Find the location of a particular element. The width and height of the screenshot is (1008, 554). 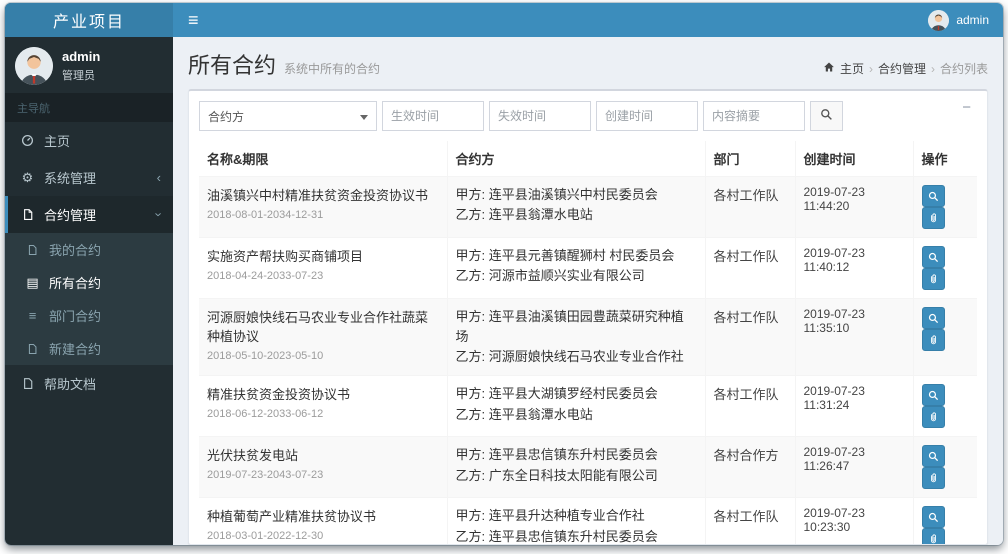

contracts-submenu: 我的合约 ▤ 所有合约 ≡ 部门合约 新建合约 is located at coordinates (89, 299).